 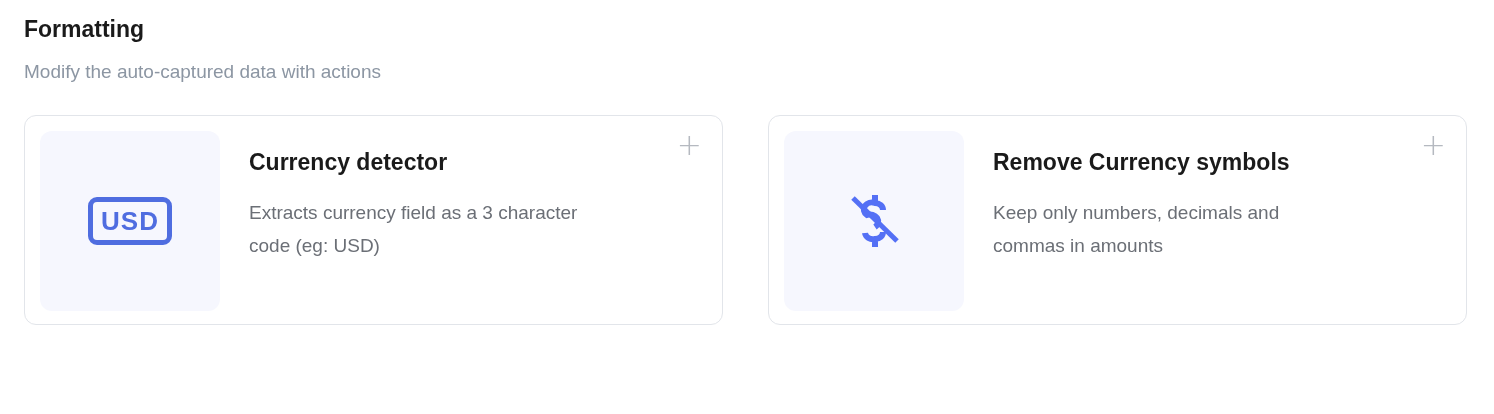 What do you see at coordinates (874, 221) in the screenshot?
I see `crossed-dollar-icon` at bounding box center [874, 221].